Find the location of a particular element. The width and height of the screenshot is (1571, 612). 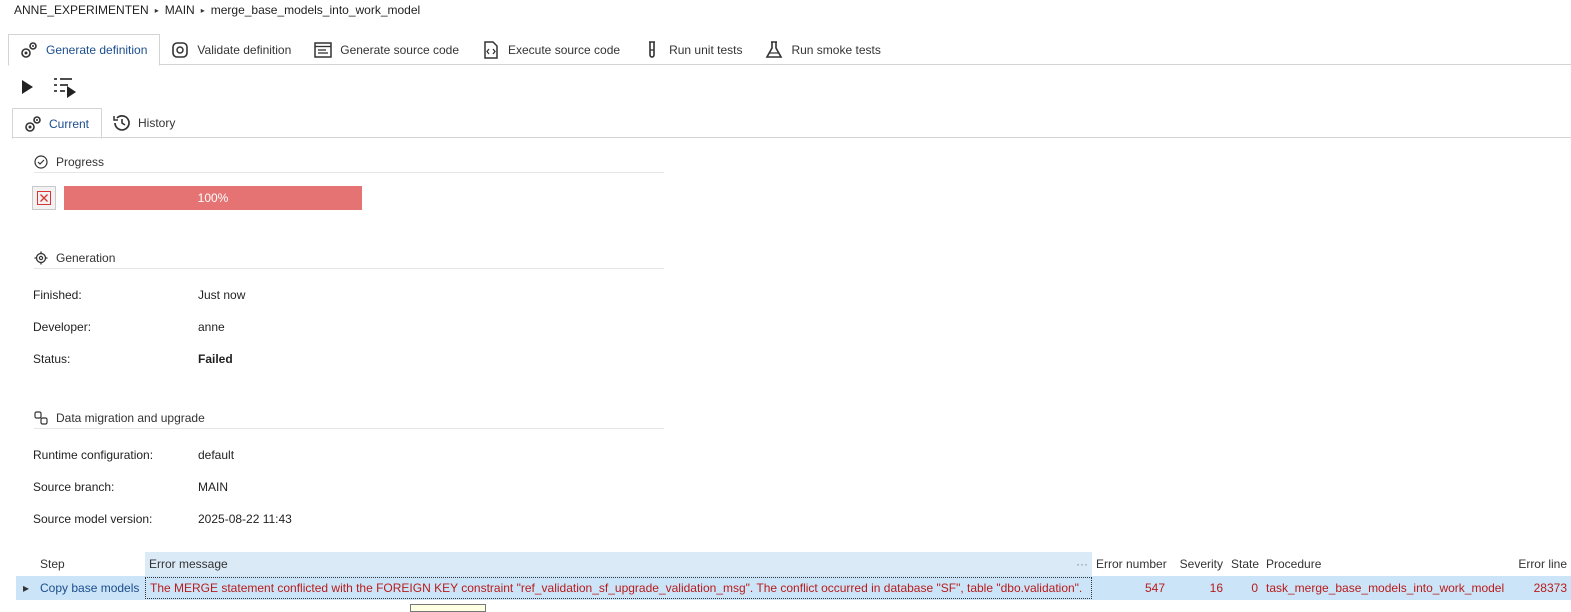

tab-generate-definition: Generate definition is located at coordinates (84, 50).